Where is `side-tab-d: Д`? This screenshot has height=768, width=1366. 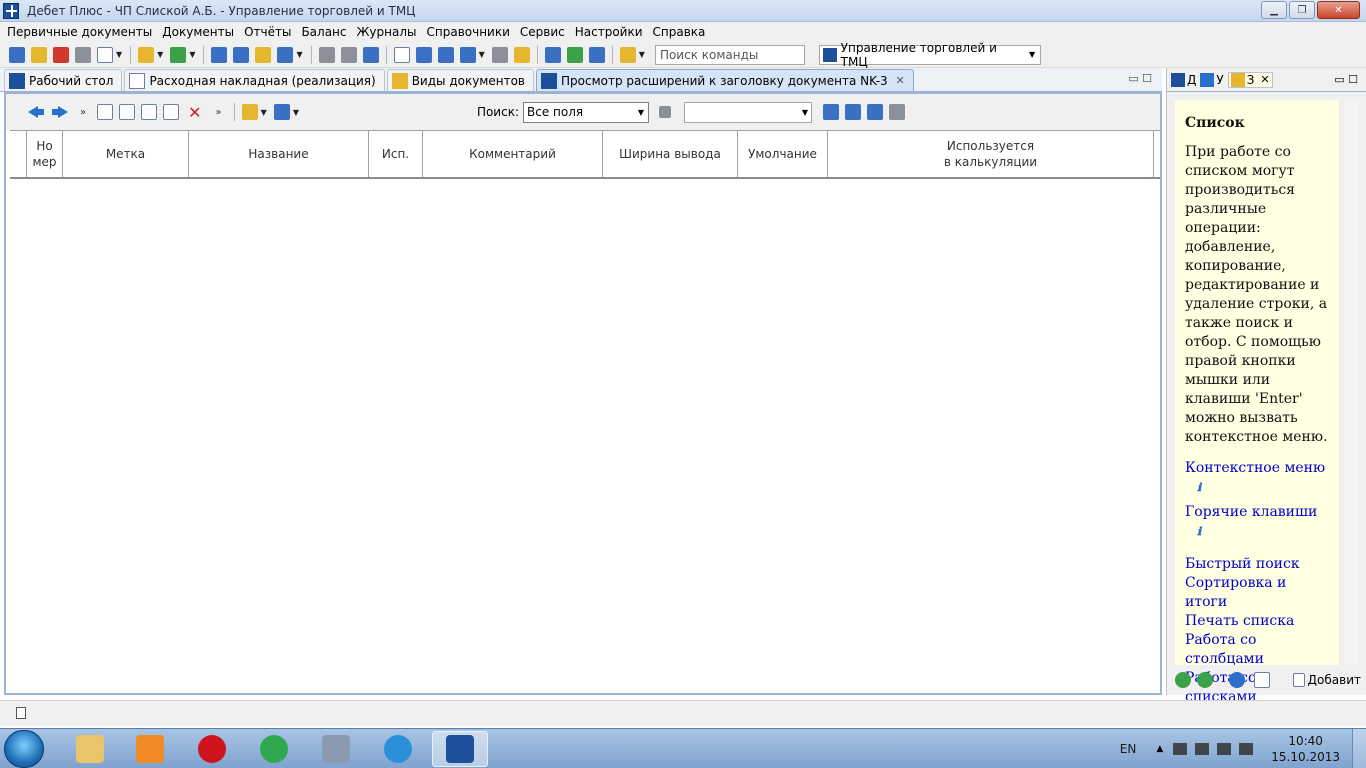 side-tab-d: Д is located at coordinates (1183, 79).